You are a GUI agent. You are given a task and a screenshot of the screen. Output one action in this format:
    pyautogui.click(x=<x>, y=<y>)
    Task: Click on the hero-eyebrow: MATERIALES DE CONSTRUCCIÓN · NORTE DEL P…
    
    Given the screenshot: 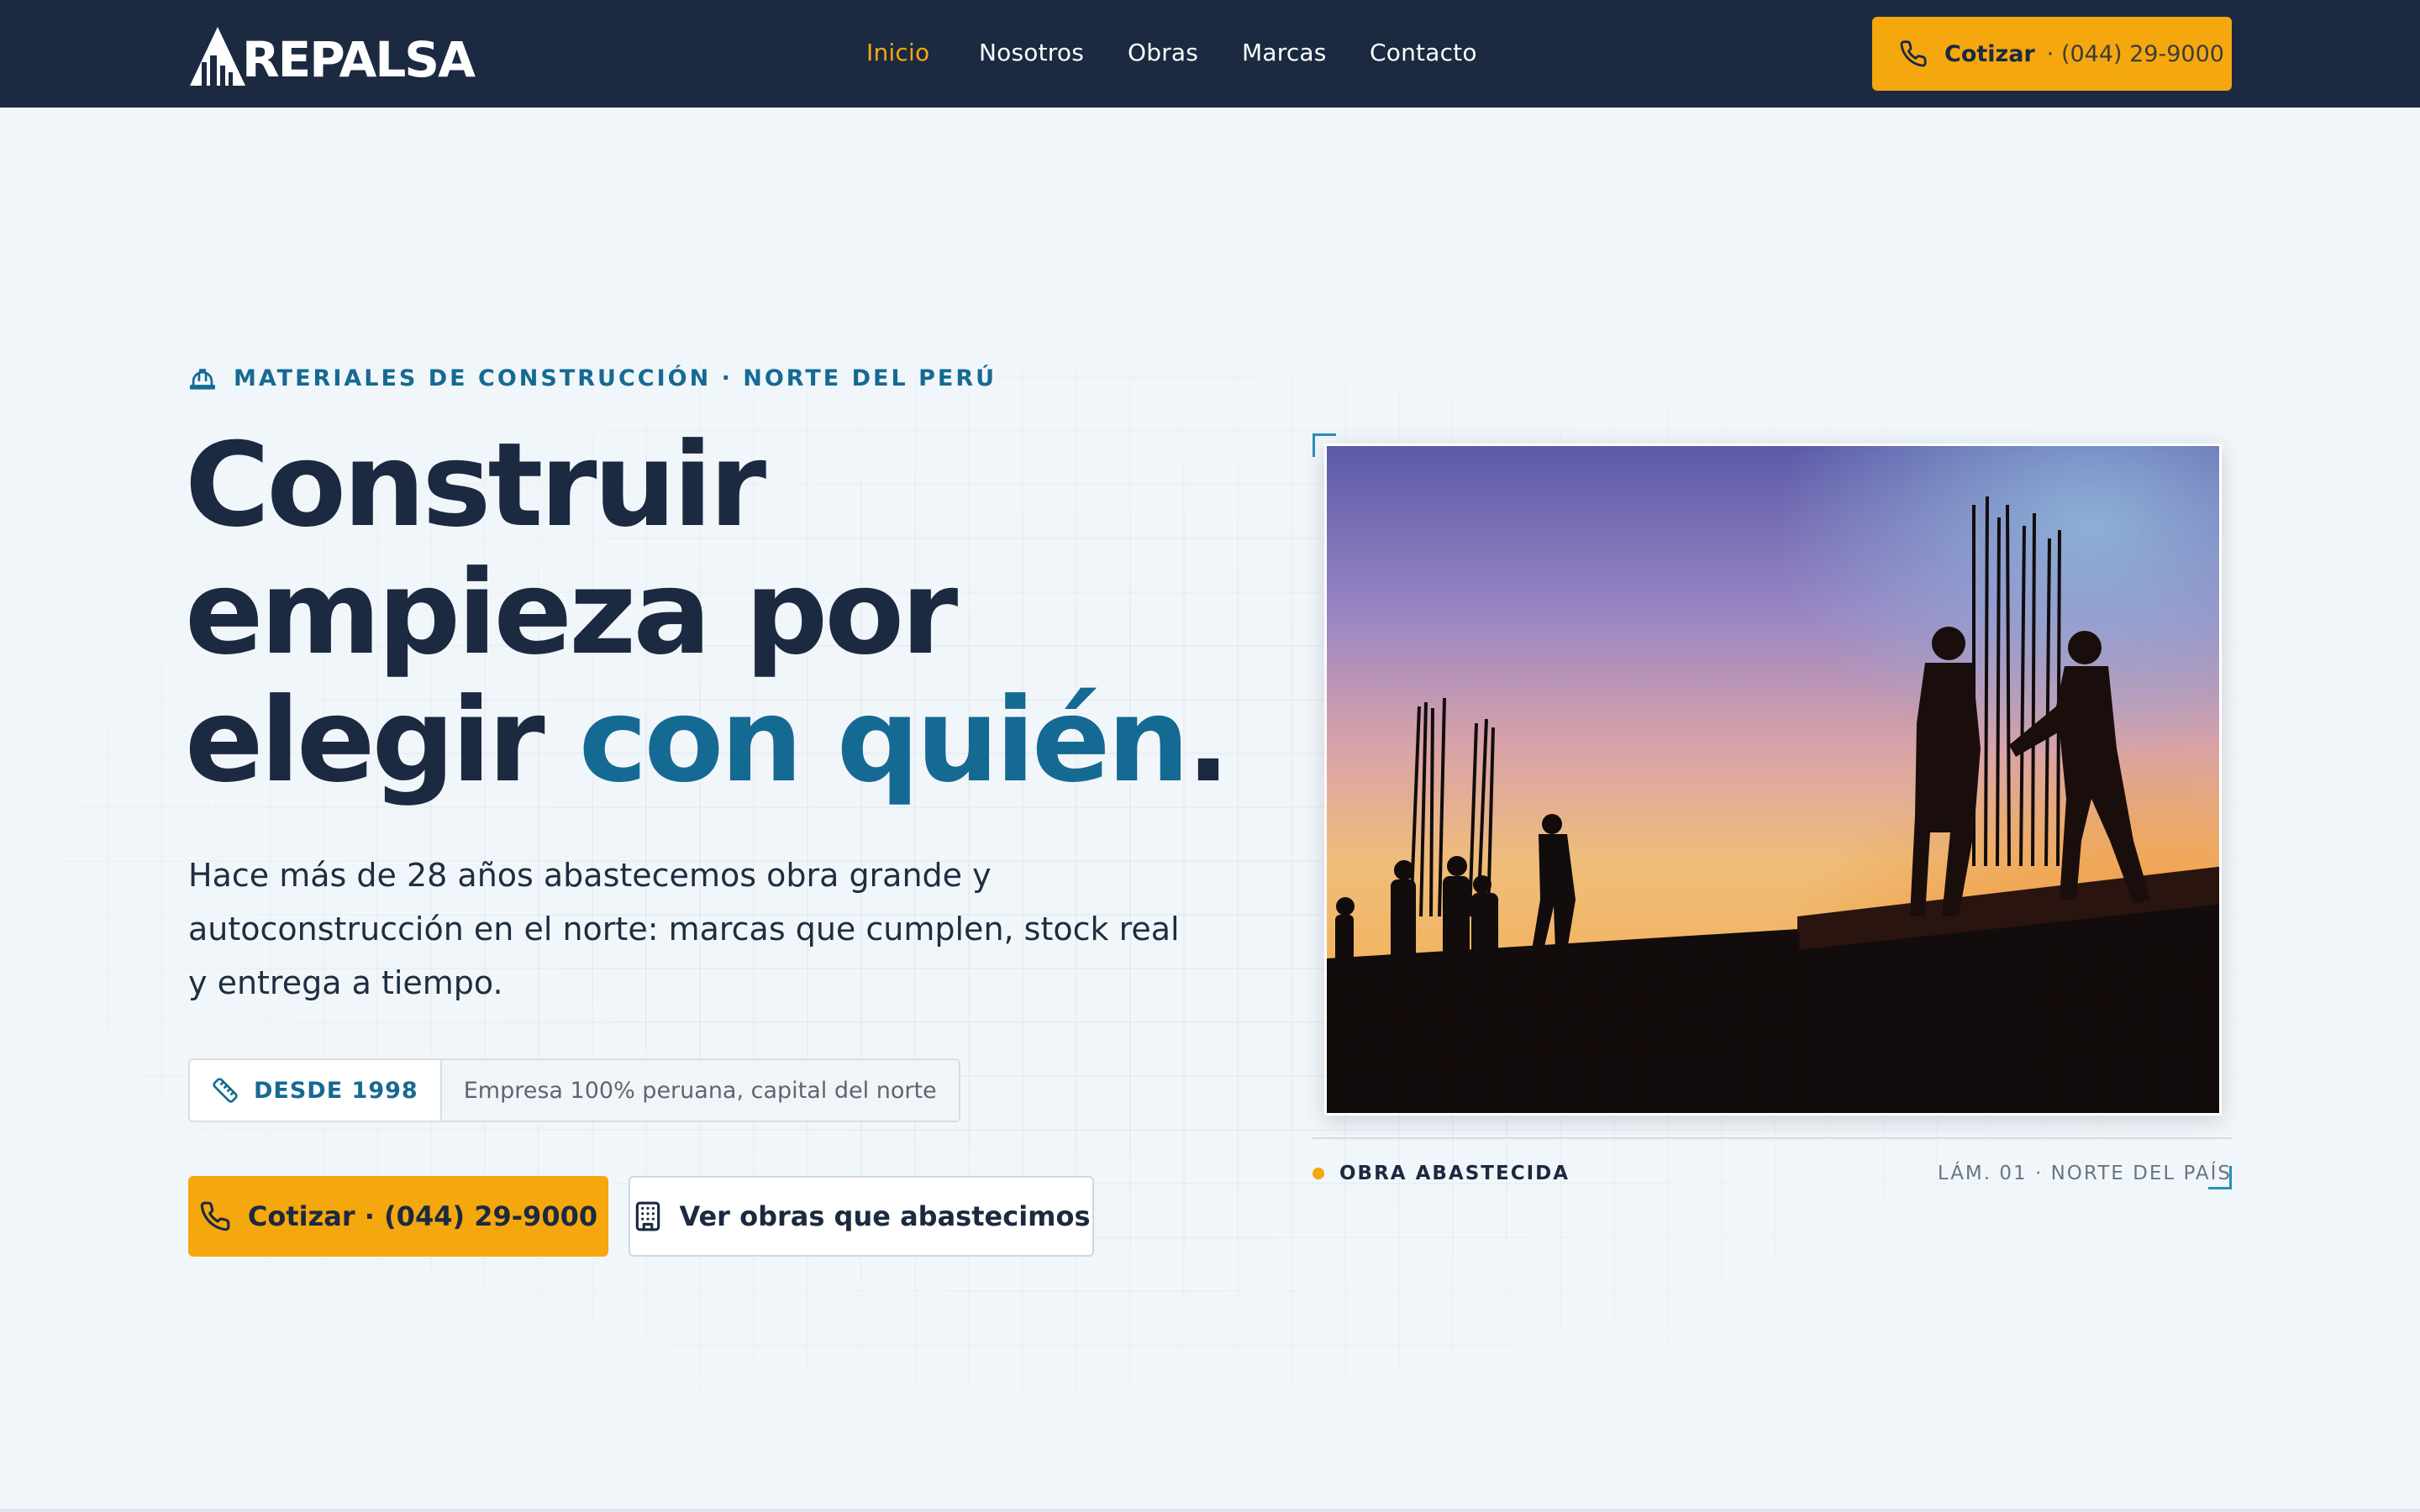 What is the action you would take?
    pyautogui.click(x=592, y=378)
    